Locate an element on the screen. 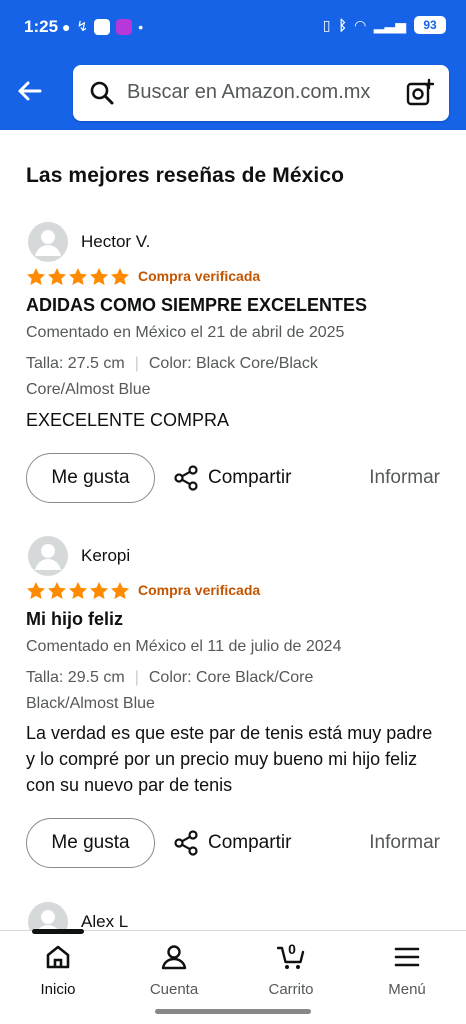  reviewer-name: Keropi is located at coordinates (106, 555).